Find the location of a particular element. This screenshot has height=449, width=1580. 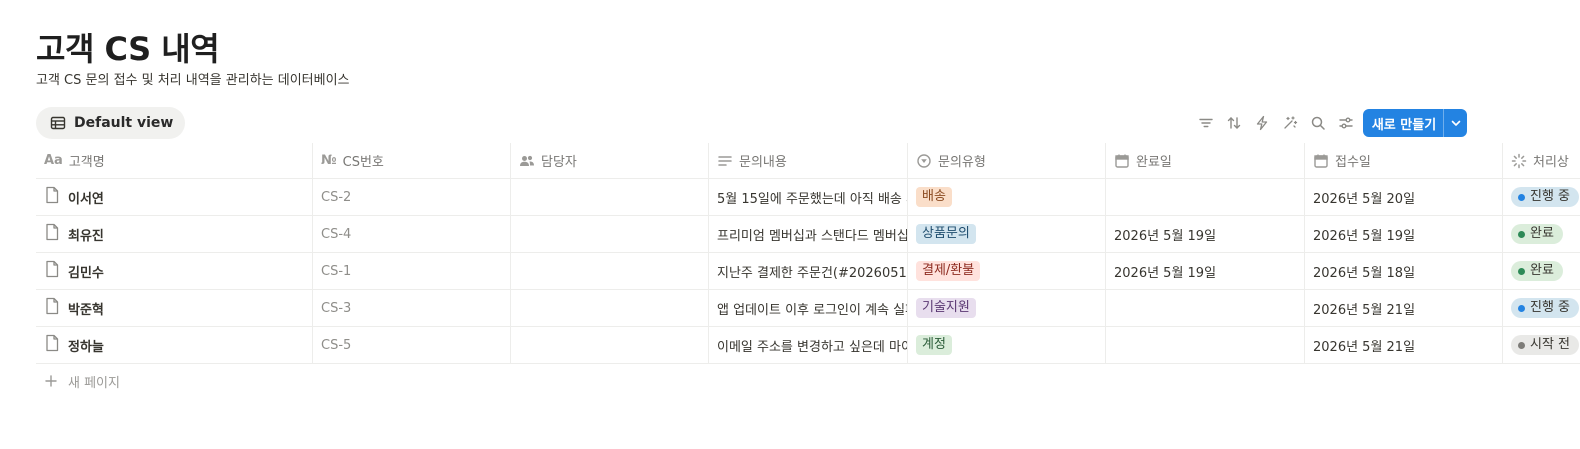

cell-cs-id: CS-4 is located at coordinates (412, 234).